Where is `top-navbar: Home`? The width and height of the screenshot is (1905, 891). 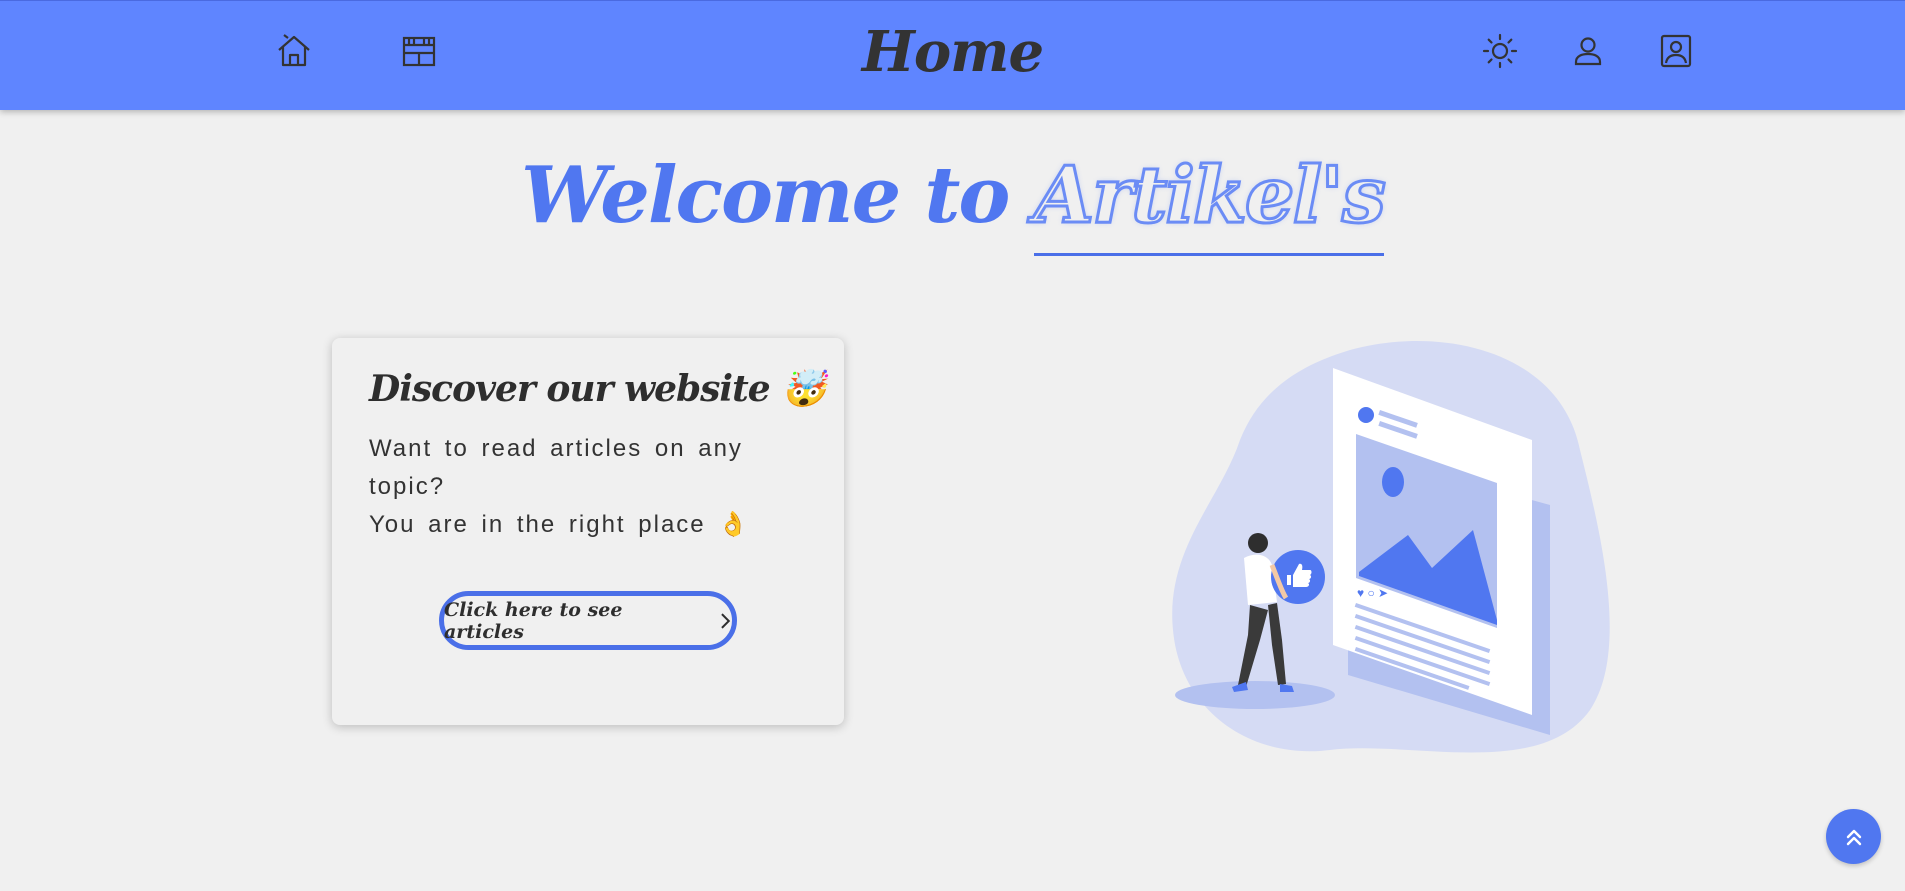
top-navbar: Home is located at coordinates (952, 55).